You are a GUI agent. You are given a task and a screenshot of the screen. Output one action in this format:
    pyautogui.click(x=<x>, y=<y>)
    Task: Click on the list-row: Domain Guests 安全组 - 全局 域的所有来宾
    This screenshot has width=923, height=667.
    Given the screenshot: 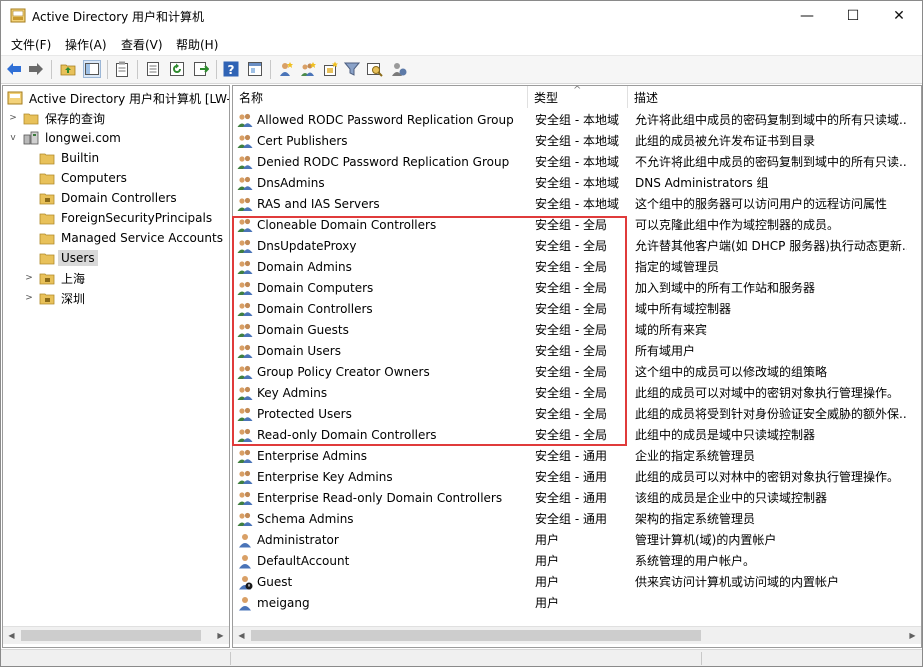 What is the action you would take?
    pyautogui.click(x=577, y=329)
    